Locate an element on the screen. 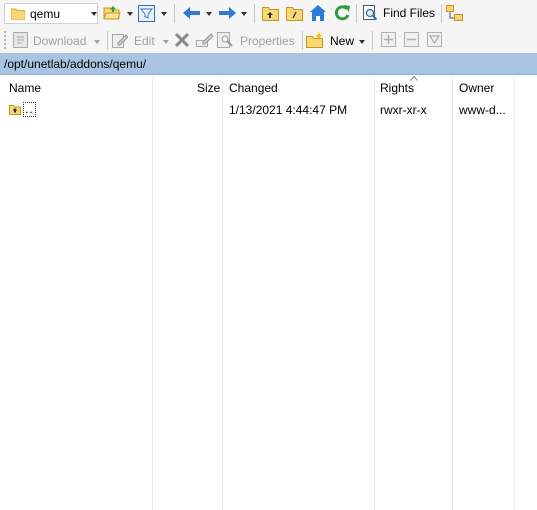 The width and height of the screenshot is (537, 510). filter-icon is located at coordinates (146, 13).